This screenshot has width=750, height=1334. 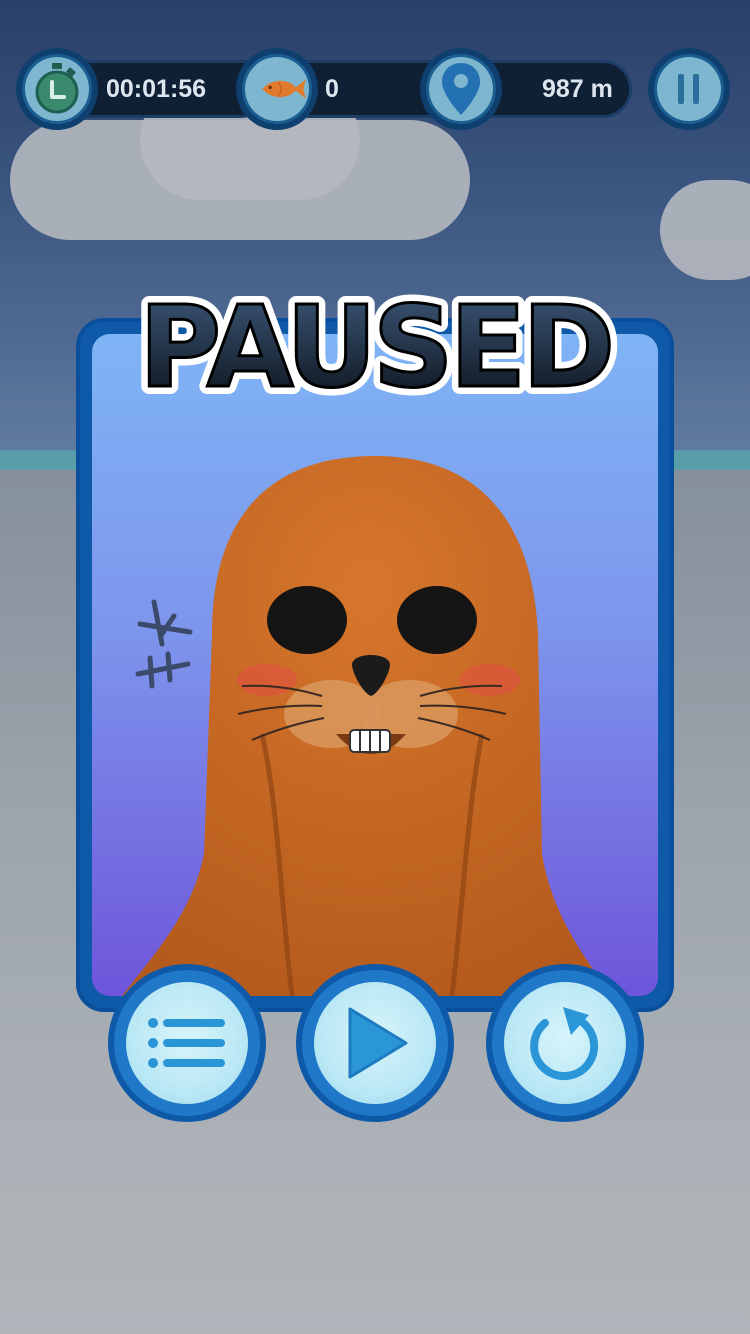 I want to click on paused-title: PAUSED PAUSED, so click(x=375, y=348).